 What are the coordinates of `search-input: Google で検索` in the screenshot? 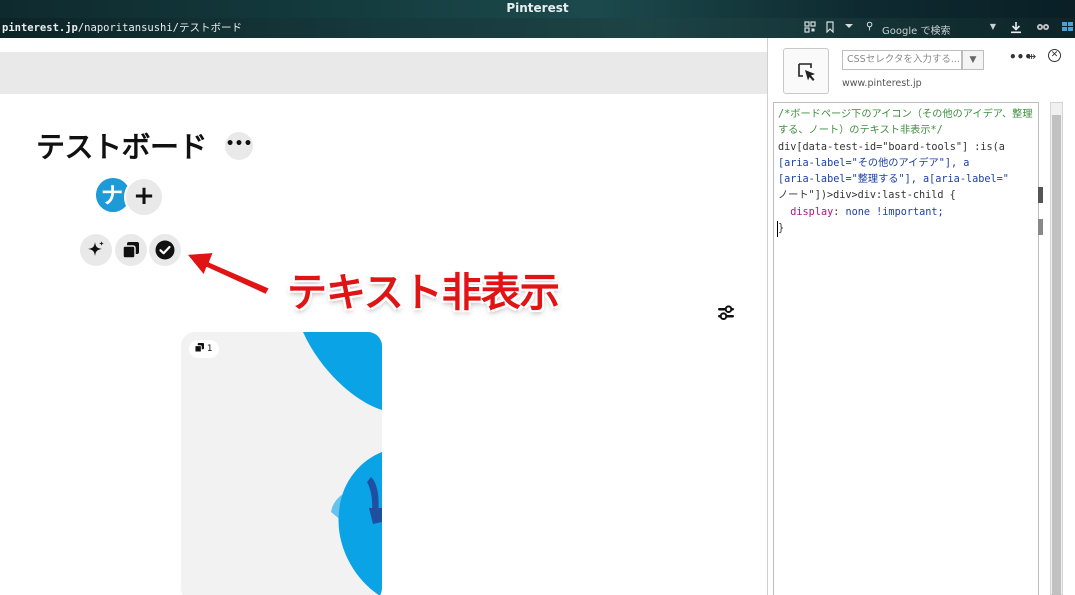 It's located at (916, 29).